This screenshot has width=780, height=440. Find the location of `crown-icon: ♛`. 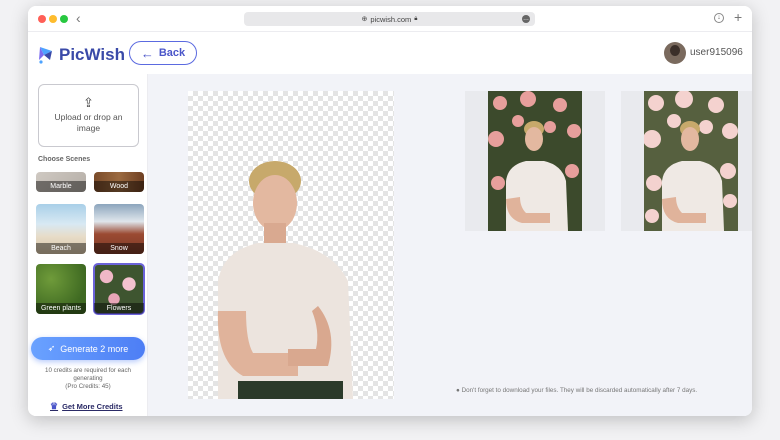

crown-icon: ♛ is located at coordinates (54, 406).